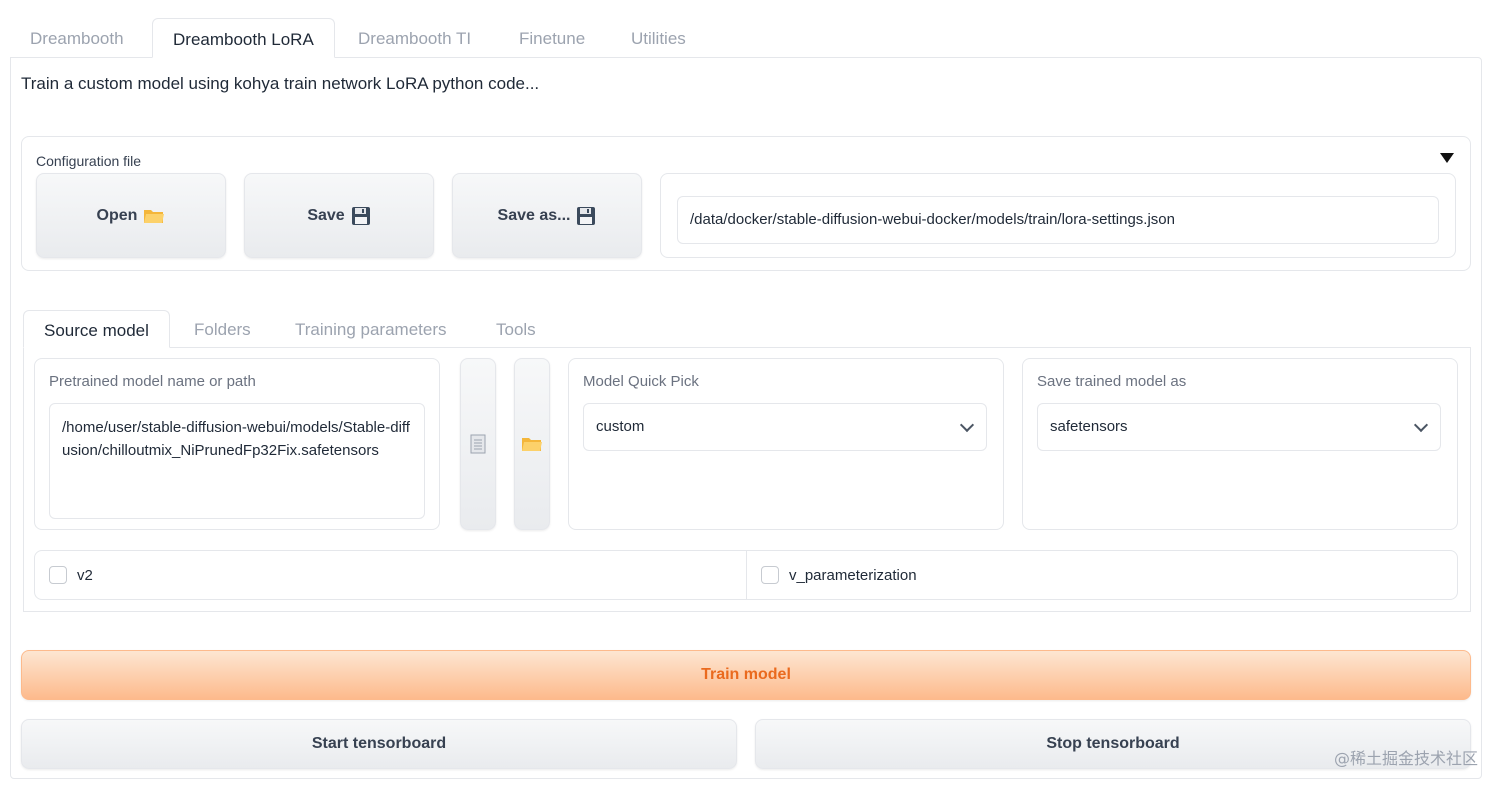  I want to click on open-button-label: Open, so click(117, 215).